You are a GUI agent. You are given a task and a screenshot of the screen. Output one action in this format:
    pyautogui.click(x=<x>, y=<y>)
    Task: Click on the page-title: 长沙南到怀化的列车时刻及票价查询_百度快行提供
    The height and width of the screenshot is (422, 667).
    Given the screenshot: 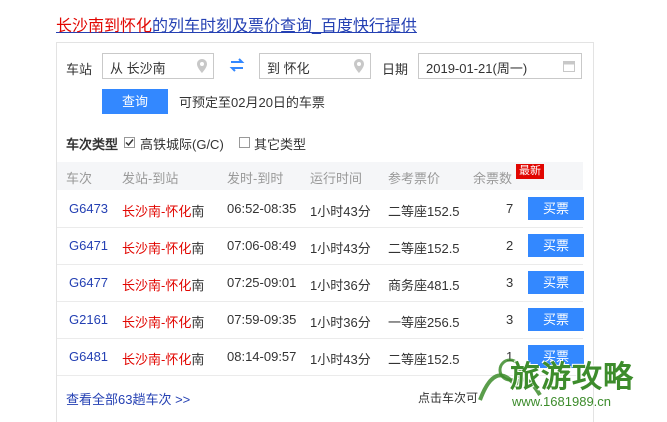 What is the action you would take?
    pyautogui.click(x=236, y=24)
    